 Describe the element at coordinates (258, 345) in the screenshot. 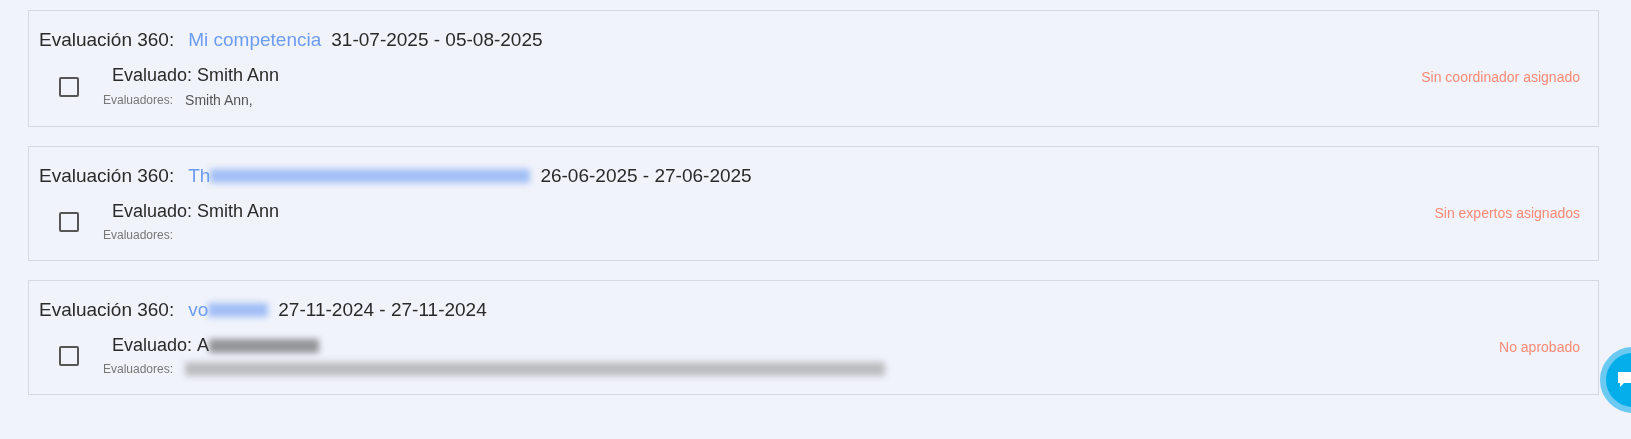

I see `evaluated-name: A` at that location.